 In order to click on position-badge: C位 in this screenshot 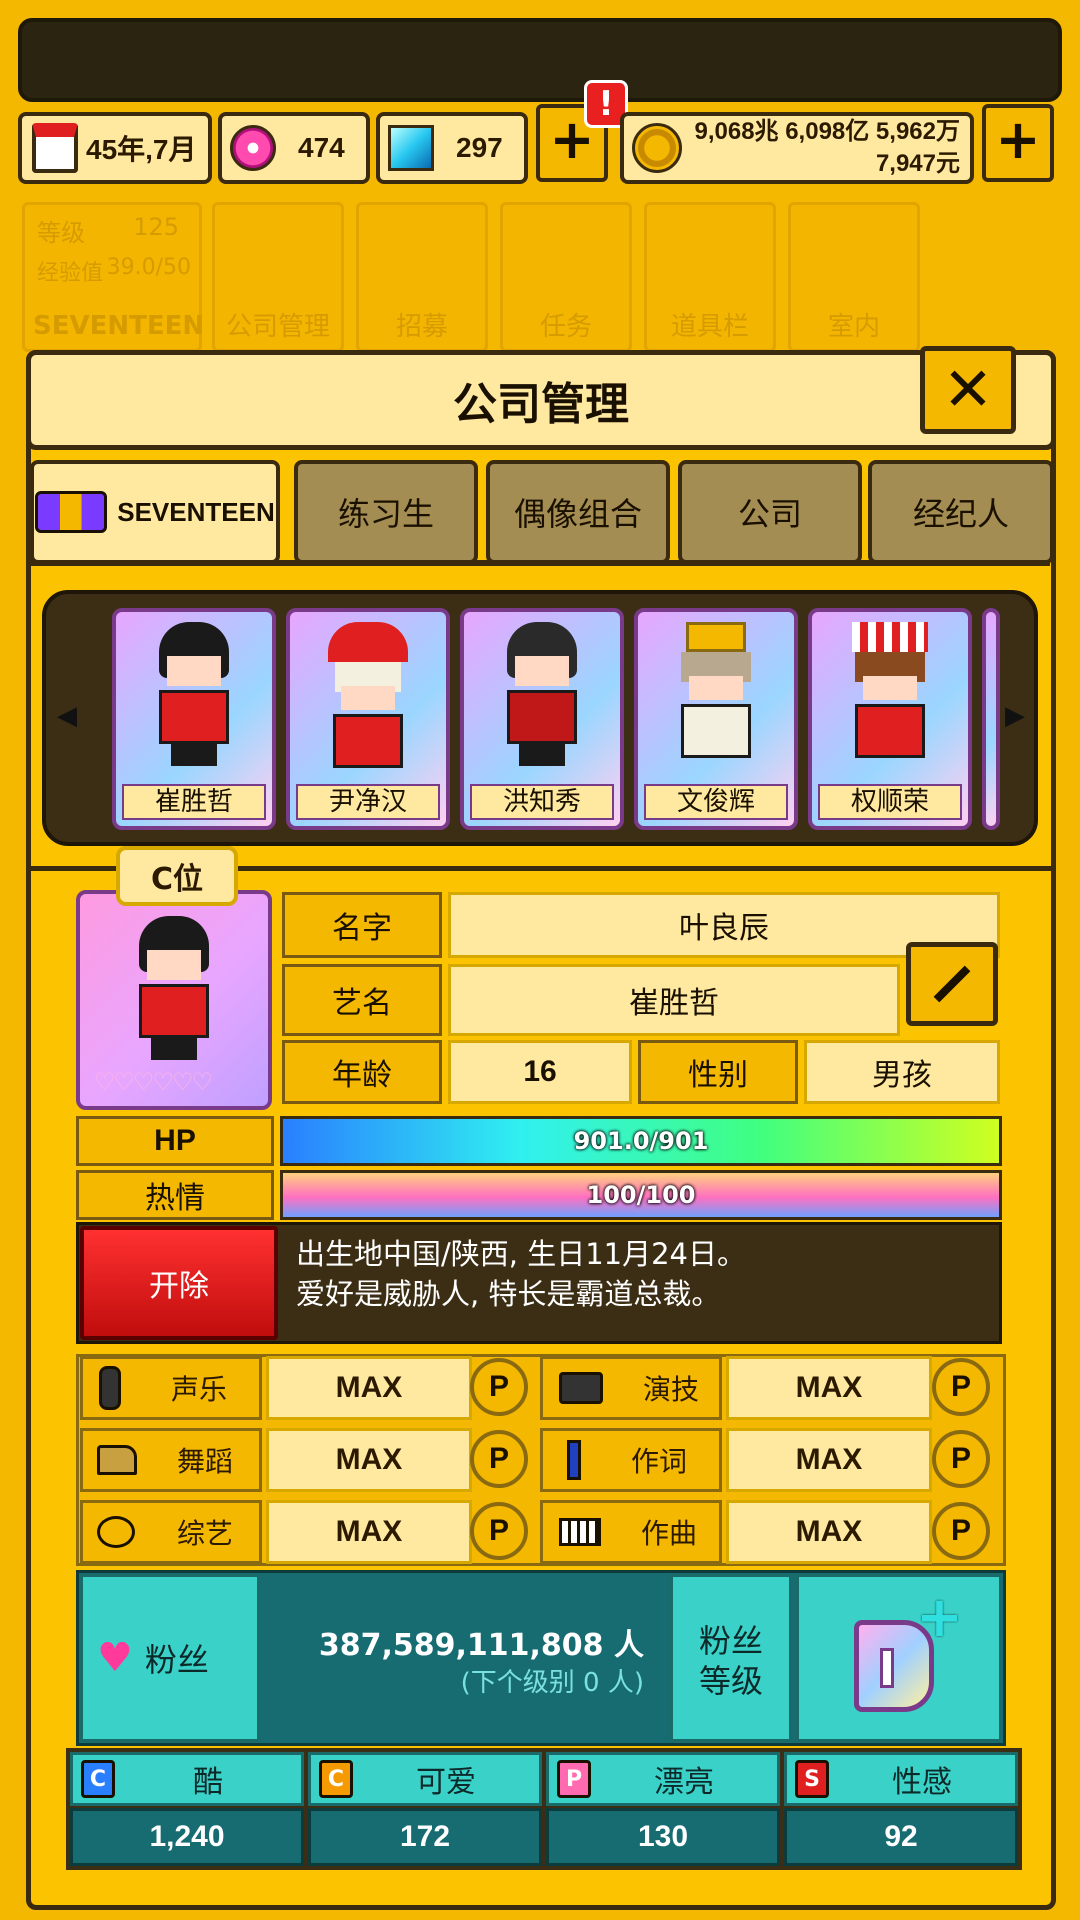, I will do `click(177, 876)`.